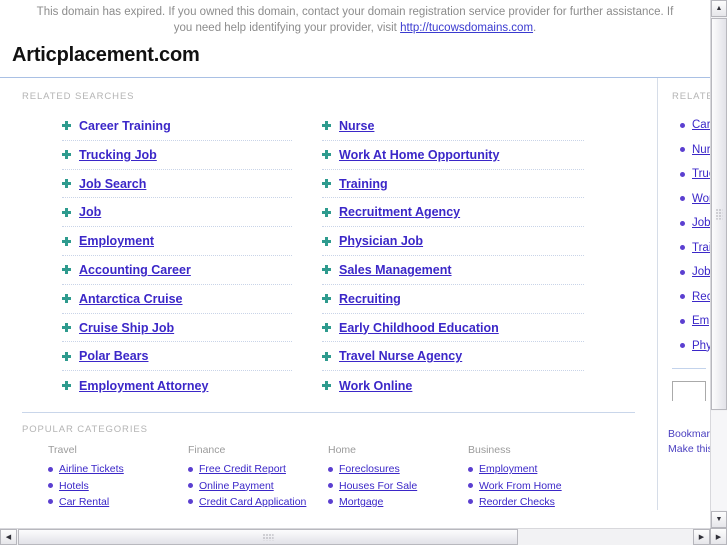  I want to click on sidebar-related-link: Physician Job, so click(701, 346).